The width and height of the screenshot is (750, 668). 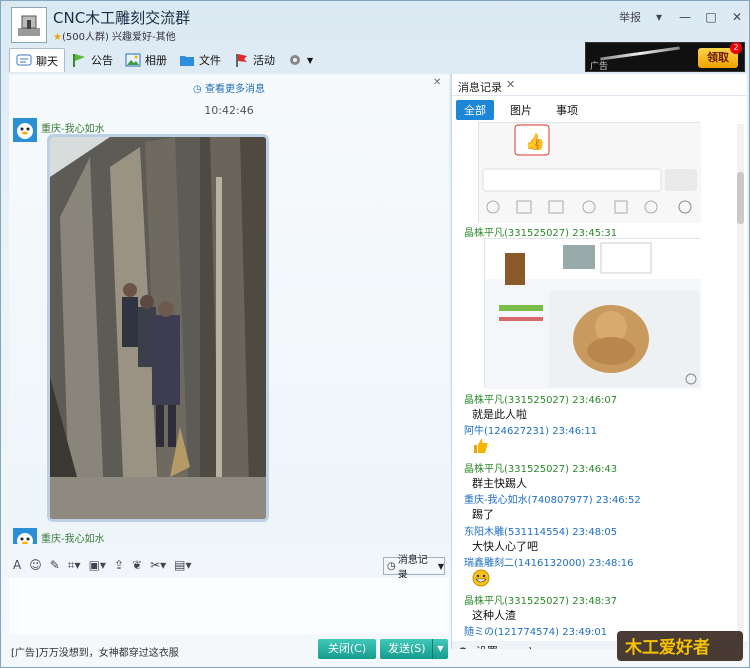 I want to click on filter-images: 图片, so click(x=521, y=110).